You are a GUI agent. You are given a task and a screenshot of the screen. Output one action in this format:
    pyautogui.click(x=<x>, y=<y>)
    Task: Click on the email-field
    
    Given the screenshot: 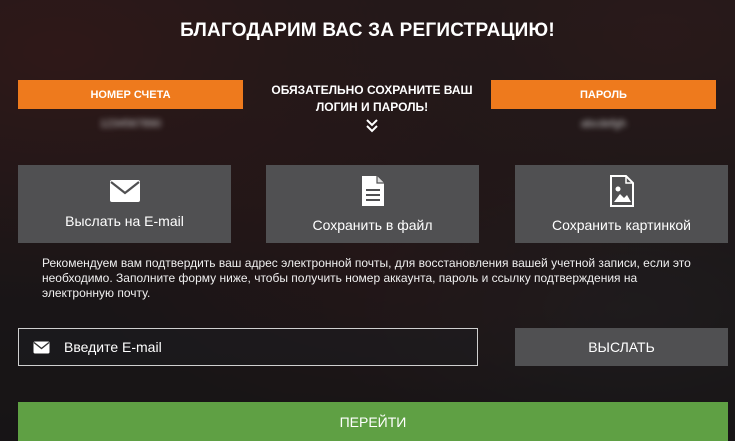 What is the action you would take?
    pyautogui.click(x=248, y=347)
    